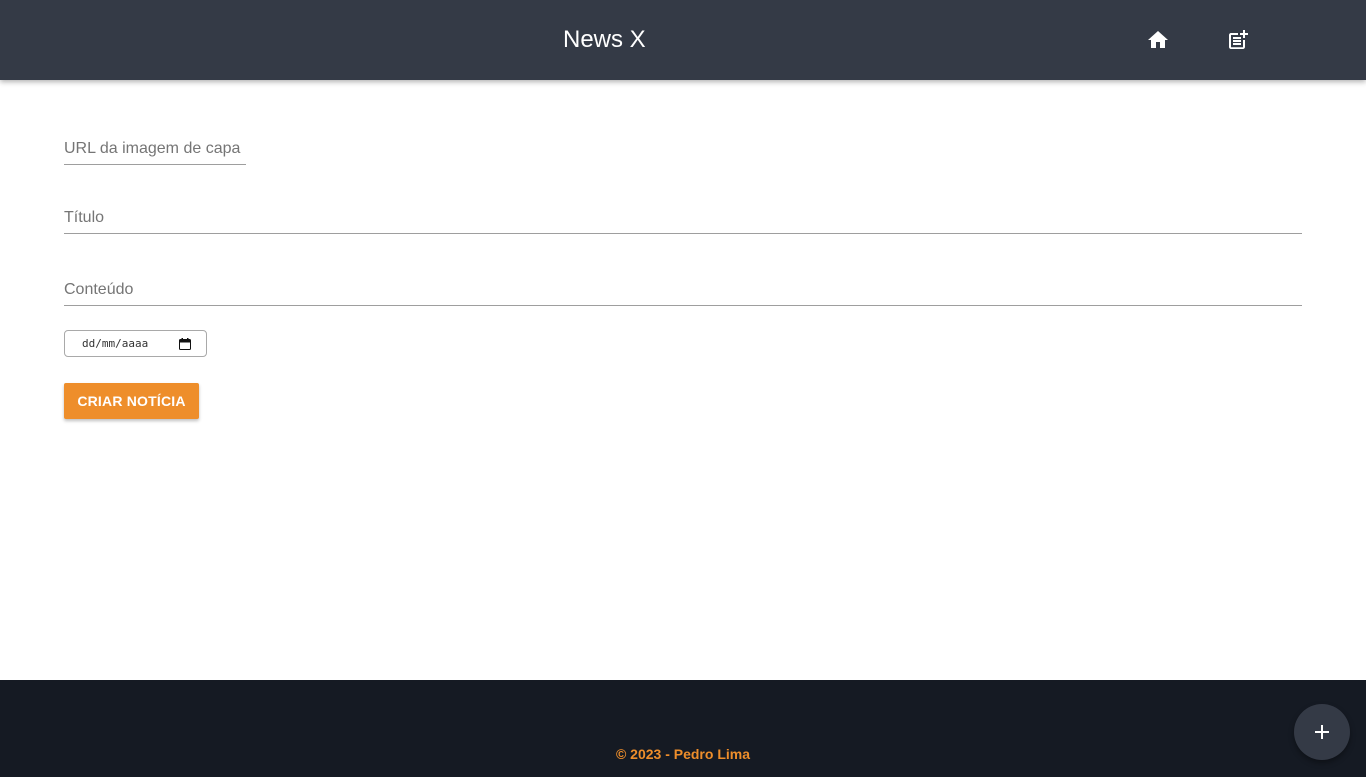 The height and width of the screenshot is (777, 1366). What do you see at coordinates (84, 217) in the screenshot?
I see `title-label: Título` at bounding box center [84, 217].